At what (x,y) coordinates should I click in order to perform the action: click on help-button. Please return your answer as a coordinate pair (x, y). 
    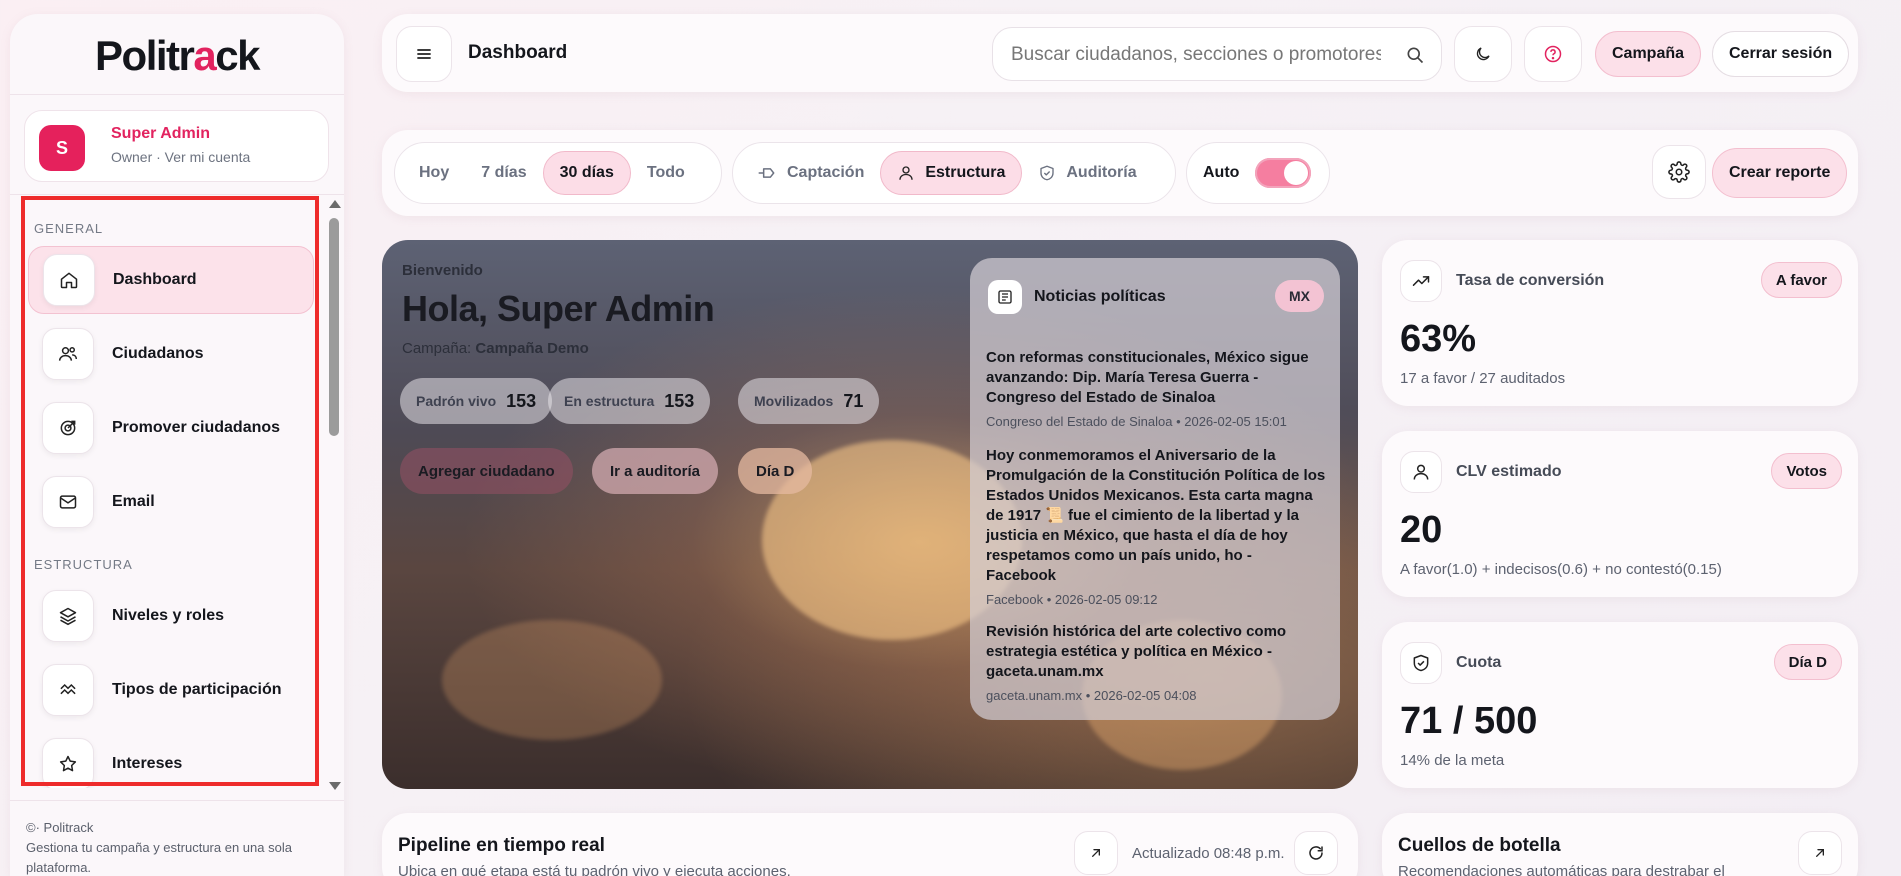
    Looking at the image, I should click on (1553, 54).